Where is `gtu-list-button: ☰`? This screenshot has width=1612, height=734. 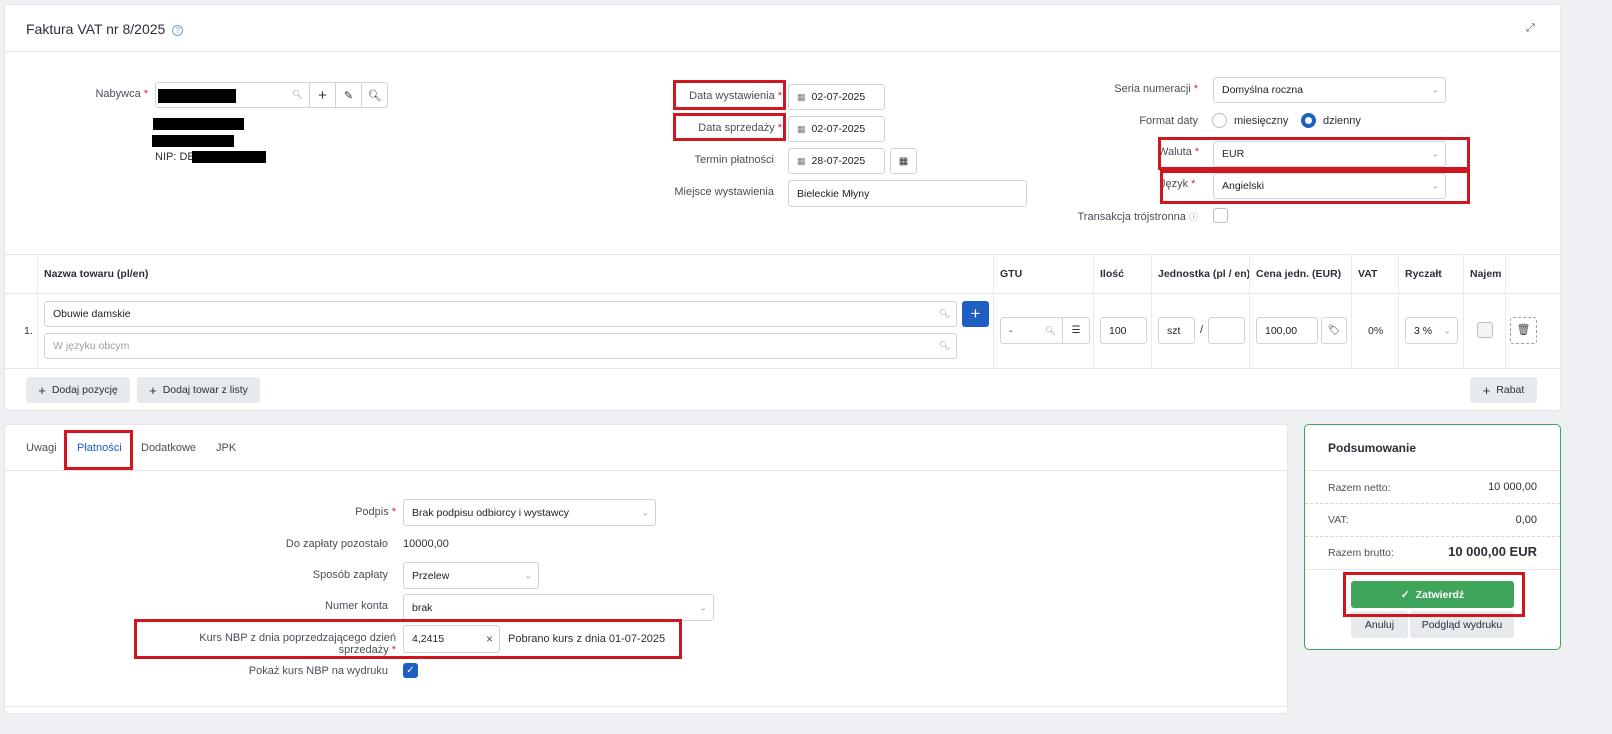
gtu-list-button: ☰ is located at coordinates (1076, 330).